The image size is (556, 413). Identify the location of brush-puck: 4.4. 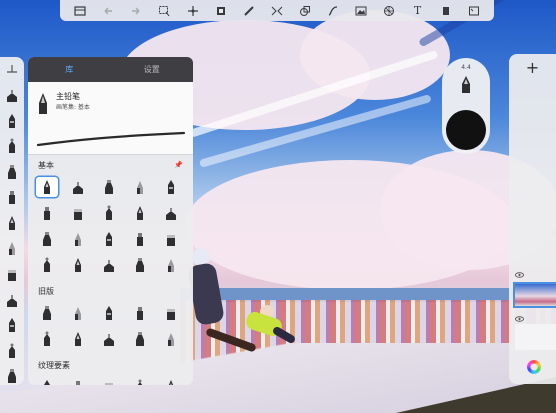
(466, 106).